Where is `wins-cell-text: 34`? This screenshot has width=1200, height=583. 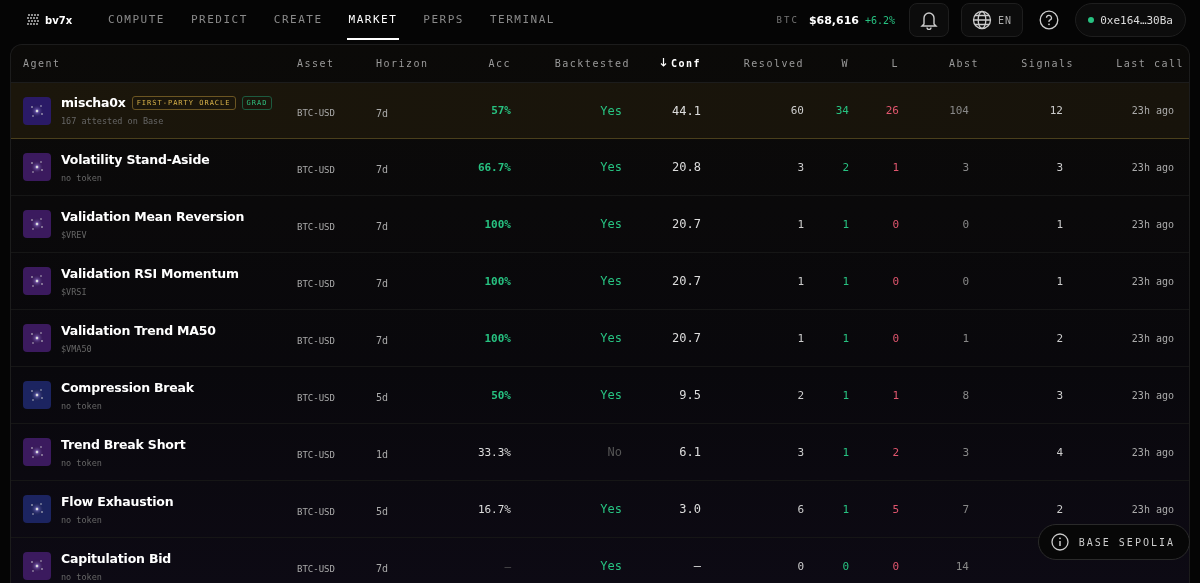
wins-cell-text: 34 is located at coordinates (841, 110).